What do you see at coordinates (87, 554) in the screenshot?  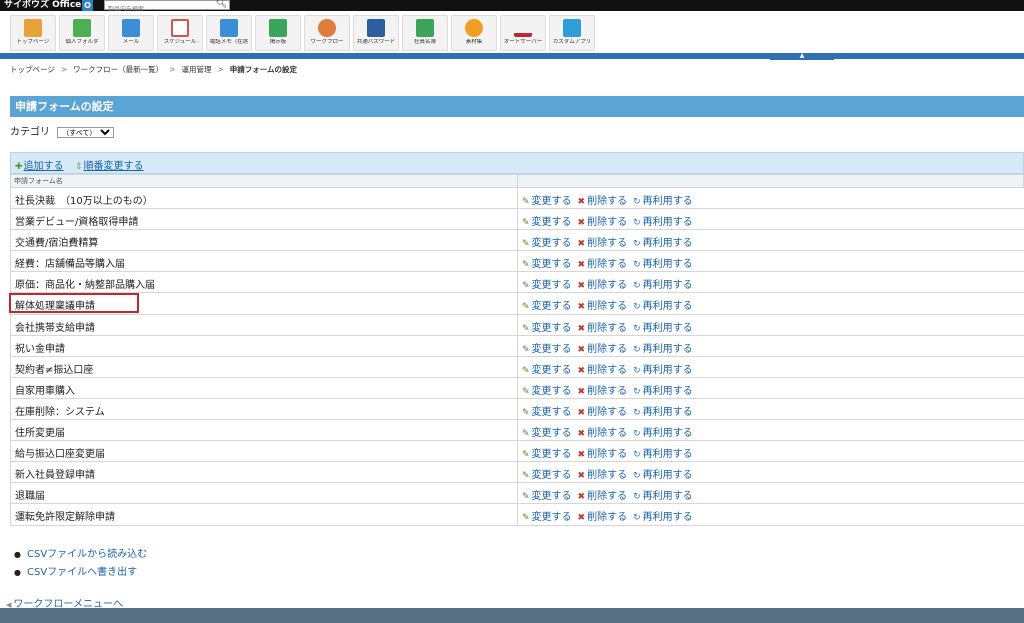 I see `csv-import-link: CSVファイルから読み込む` at bounding box center [87, 554].